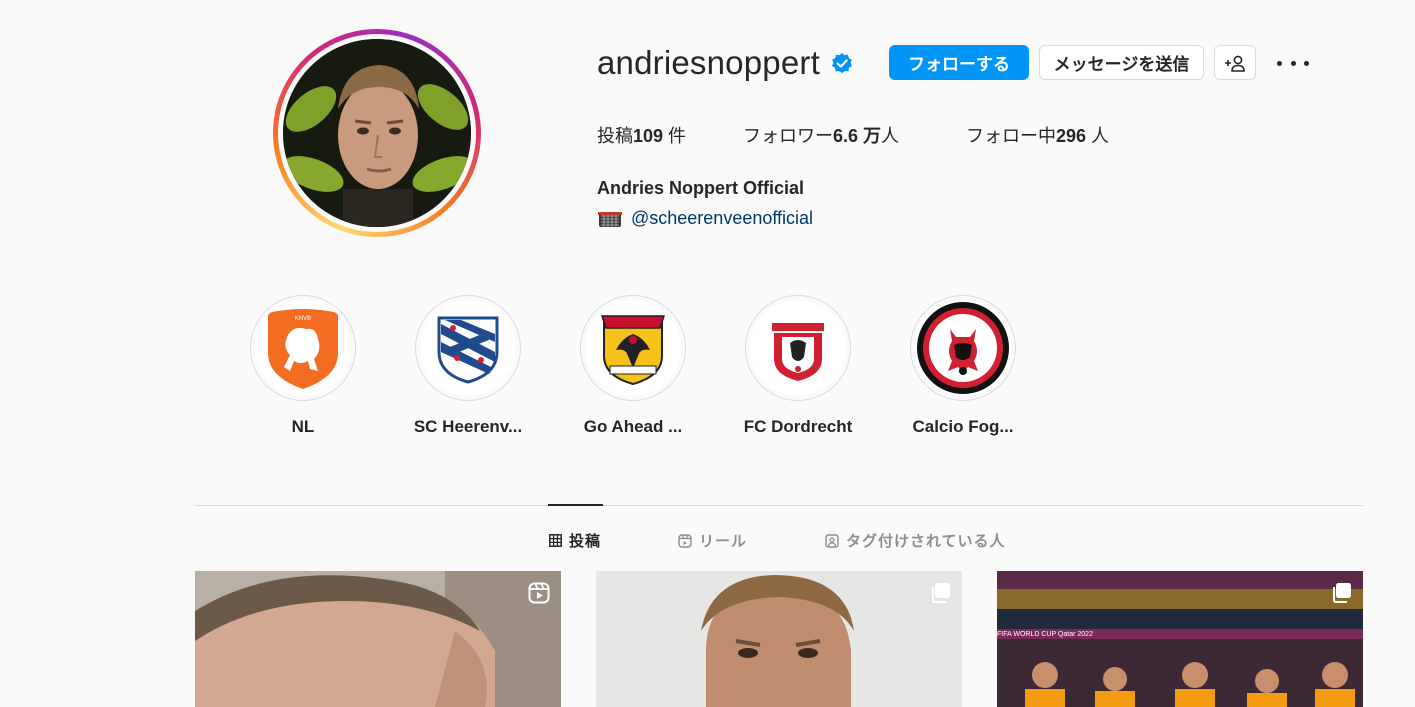 The image size is (1415, 707). I want to click on person-plus-icon, so click(1235, 63).